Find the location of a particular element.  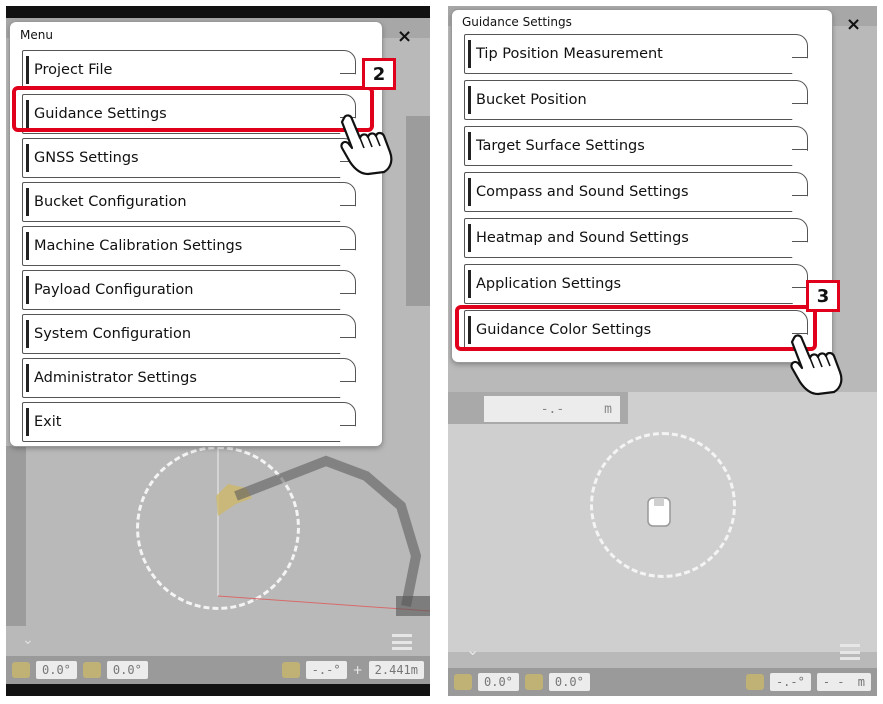

menu-item-bucket-configuration: Bucket Configuration is located at coordinates (189, 202).